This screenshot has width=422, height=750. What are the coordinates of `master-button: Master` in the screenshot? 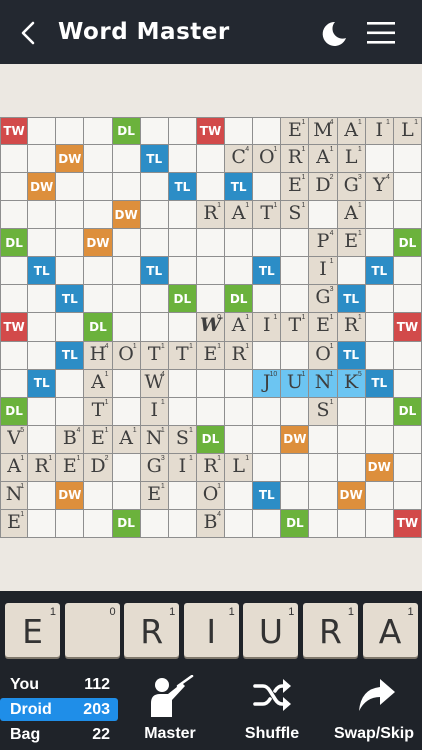 It's located at (170, 709).